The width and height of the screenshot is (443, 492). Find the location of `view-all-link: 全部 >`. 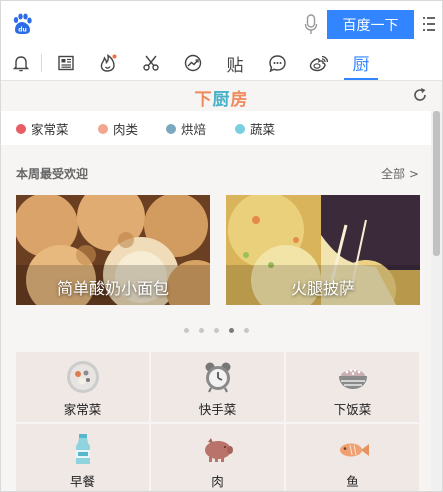

view-all-link: 全部 > is located at coordinates (400, 173).